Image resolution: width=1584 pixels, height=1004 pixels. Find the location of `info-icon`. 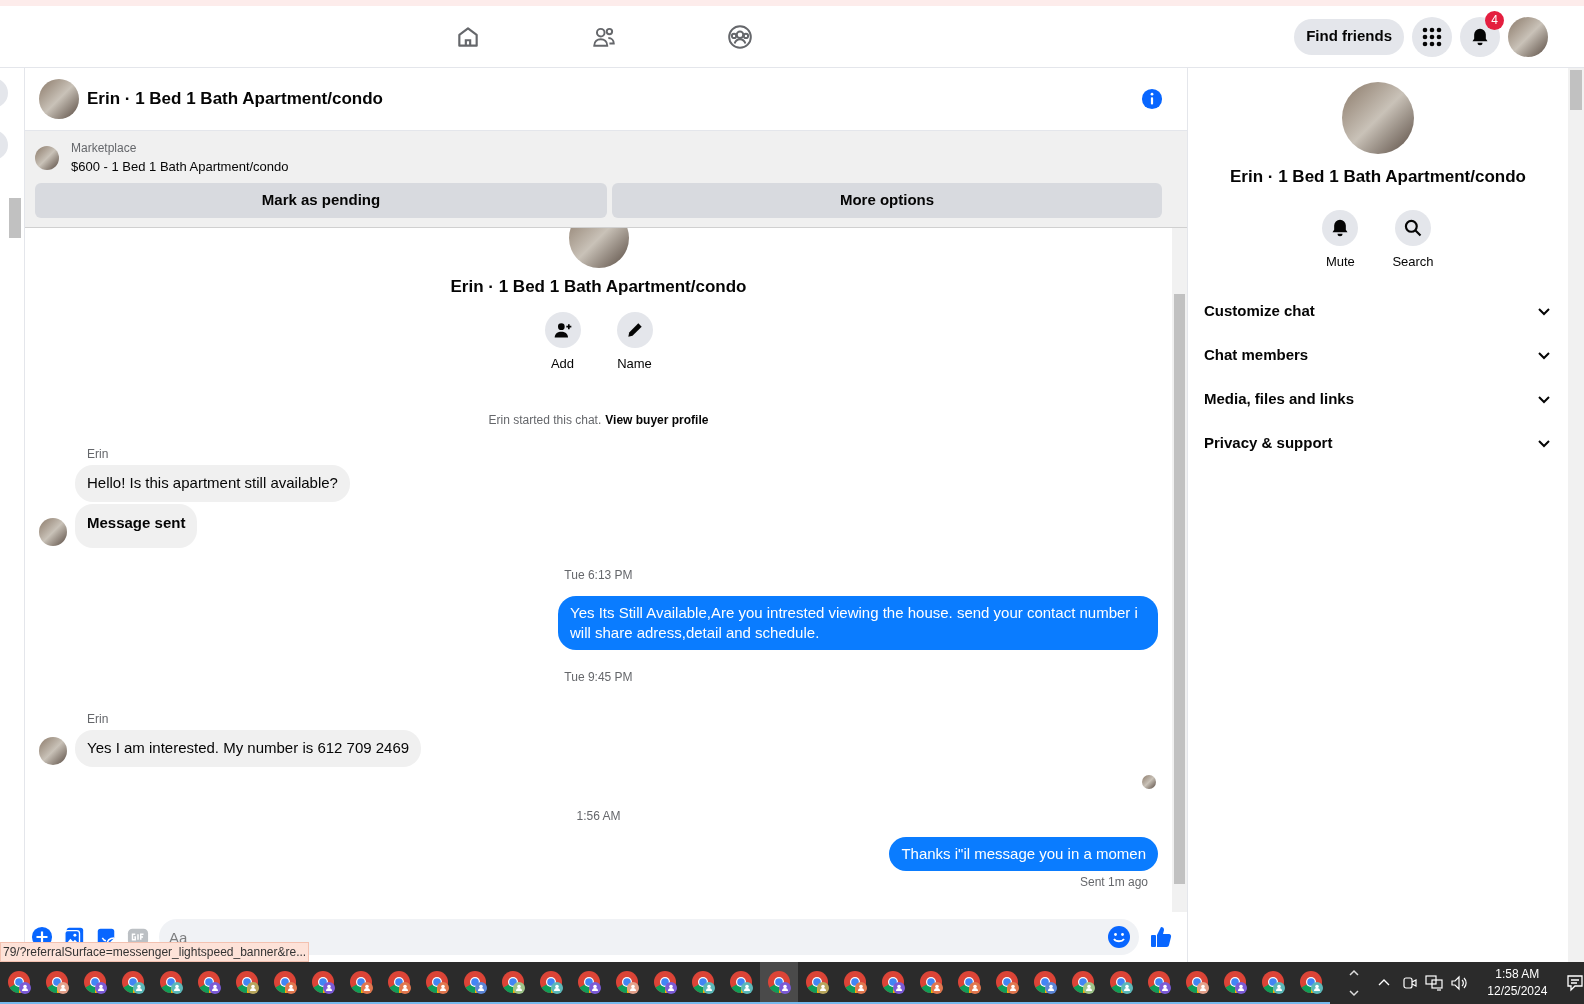

info-icon is located at coordinates (1152, 99).